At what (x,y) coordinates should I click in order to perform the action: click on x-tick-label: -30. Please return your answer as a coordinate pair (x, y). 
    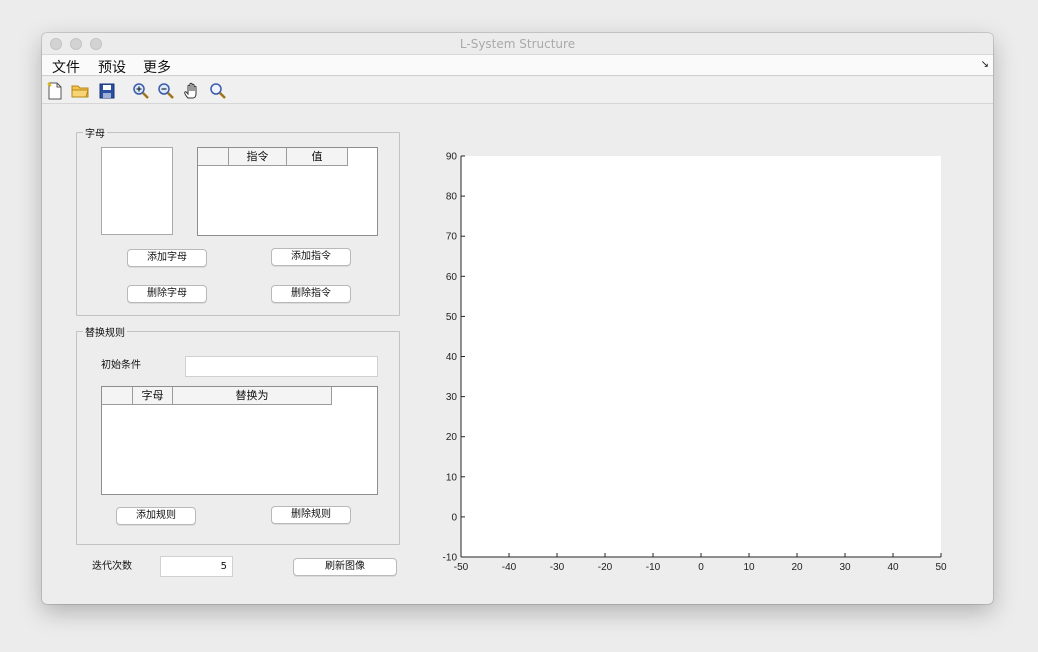
    Looking at the image, I should click on (557, 567).